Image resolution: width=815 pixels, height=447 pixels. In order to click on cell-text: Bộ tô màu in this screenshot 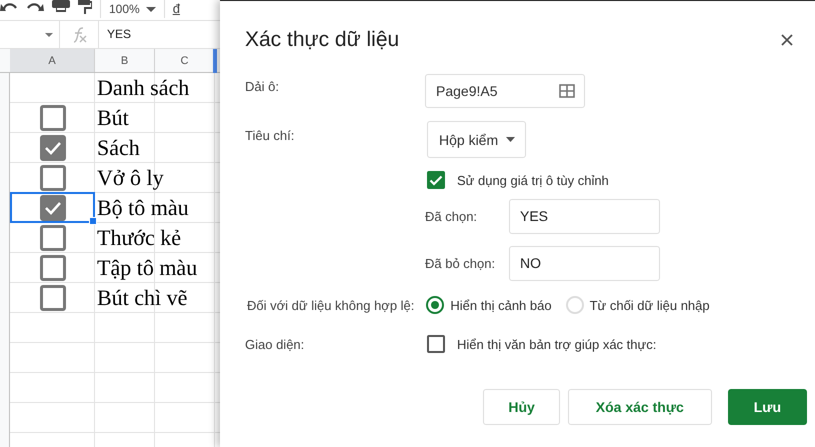, I will do `click(142, 208)`.